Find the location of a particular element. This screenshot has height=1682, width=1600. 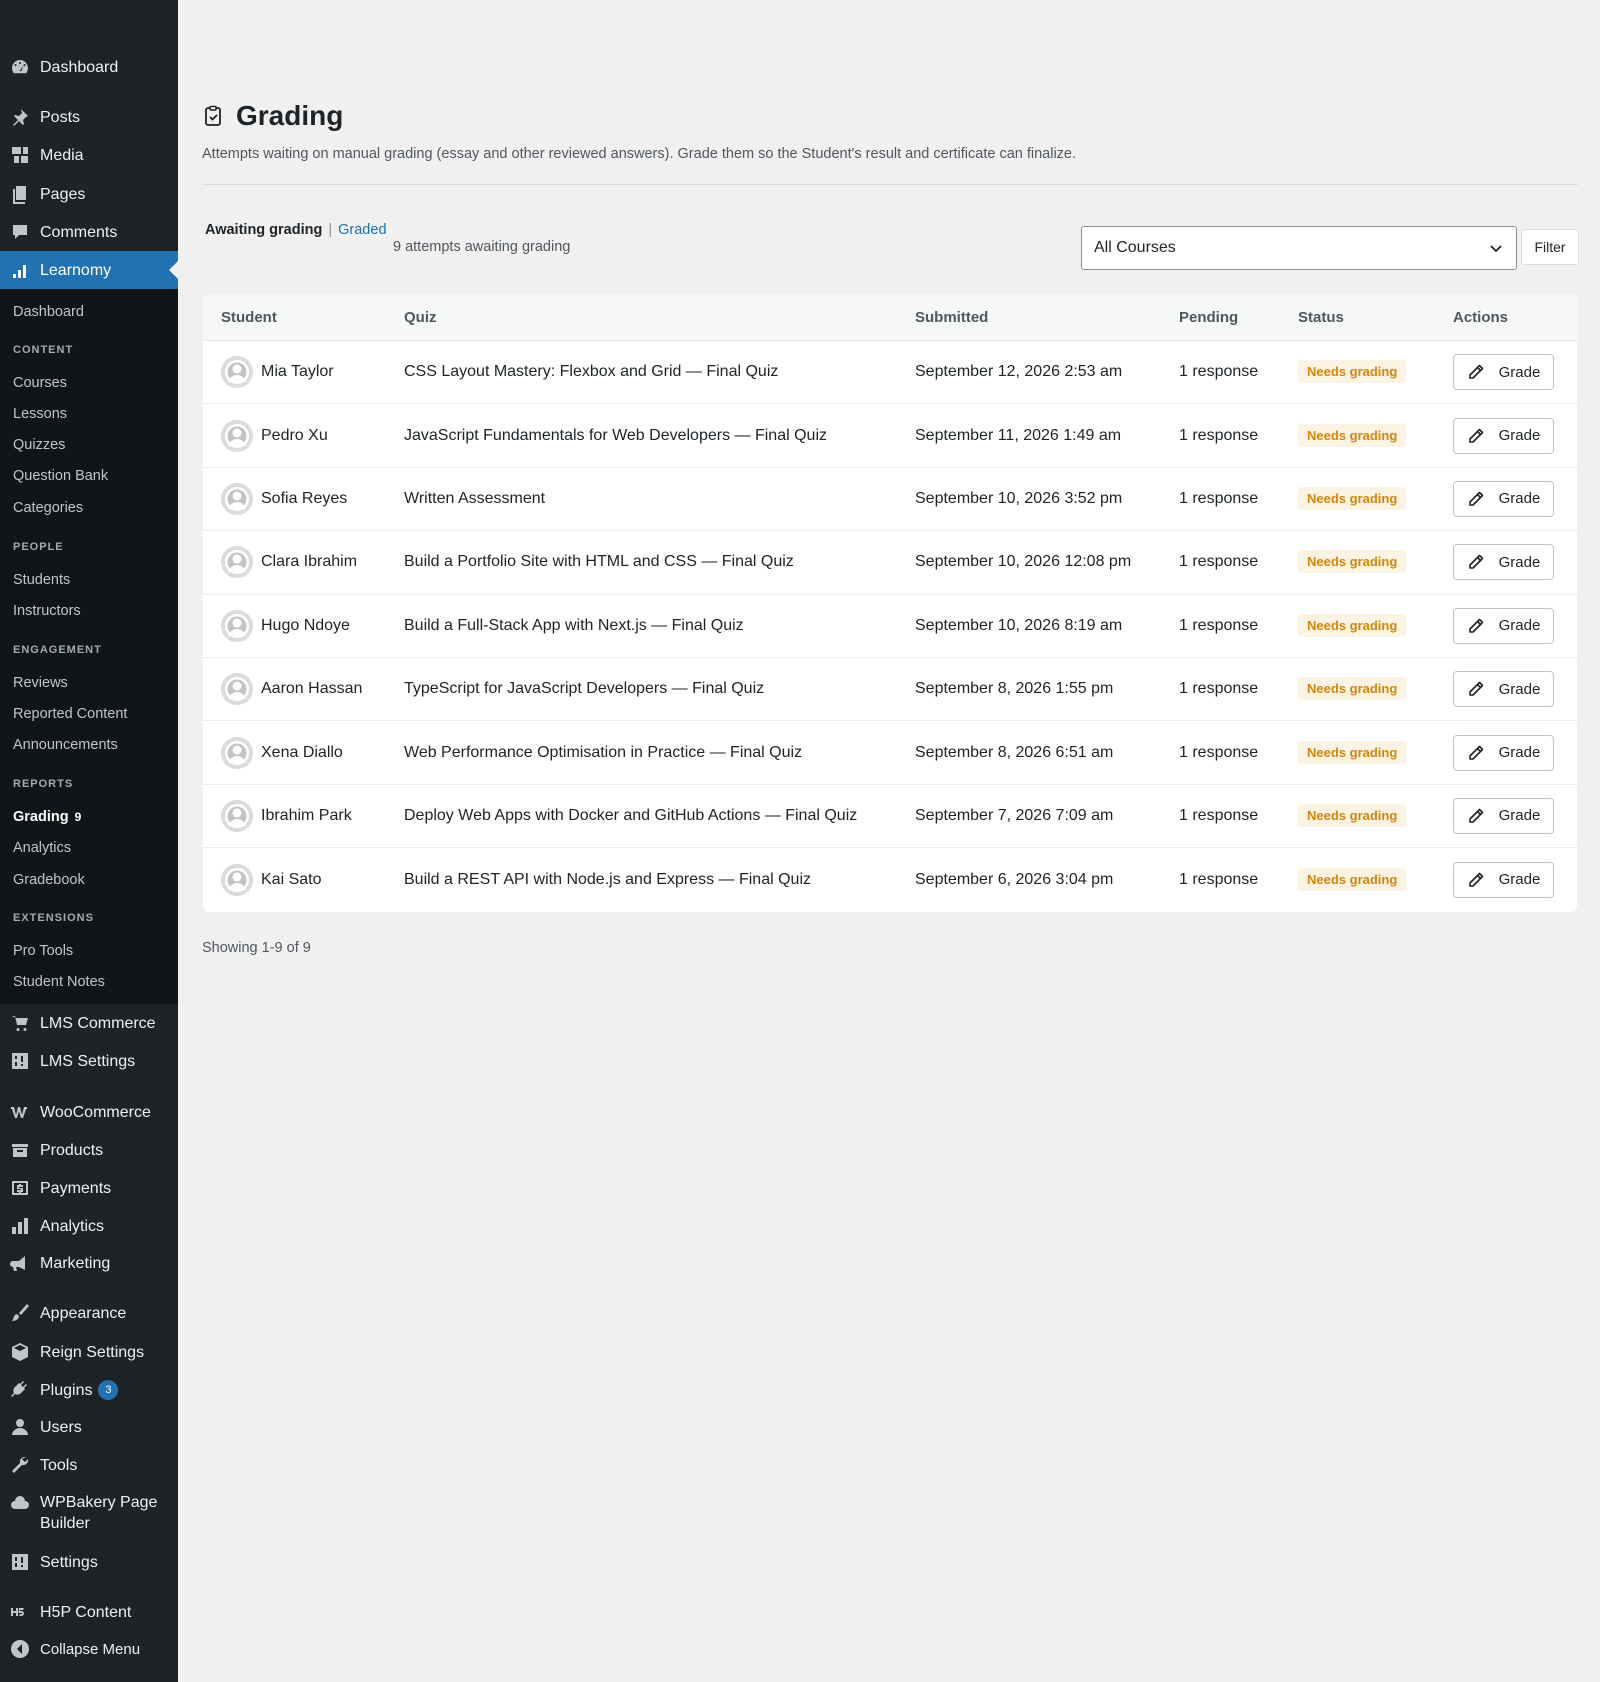

student-name: Clara Ibrahim is located at coordinates (309, 562).